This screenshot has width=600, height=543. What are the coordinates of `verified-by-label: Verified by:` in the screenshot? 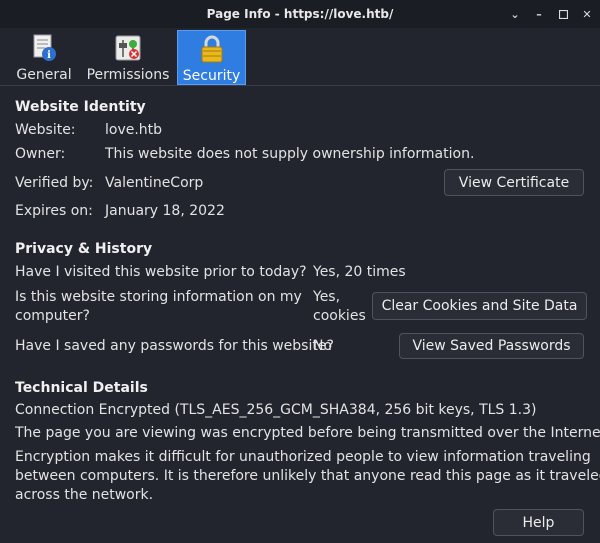 It's located at (54, 183).